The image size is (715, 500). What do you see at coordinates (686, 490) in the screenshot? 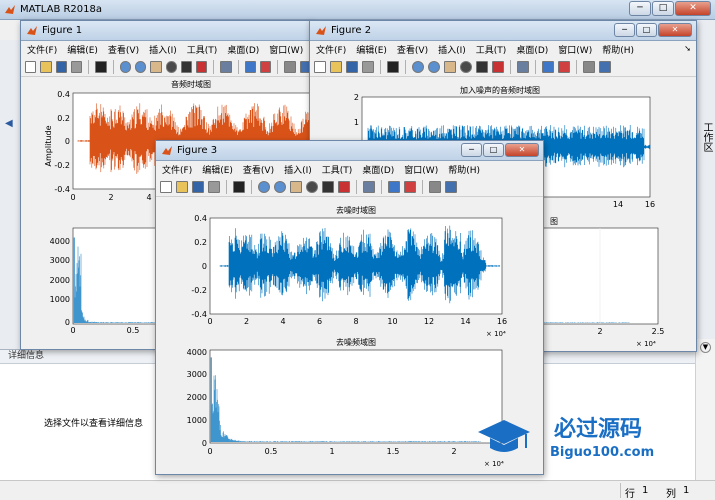
I see `col-value: 1` at bounding box center [686, 490].